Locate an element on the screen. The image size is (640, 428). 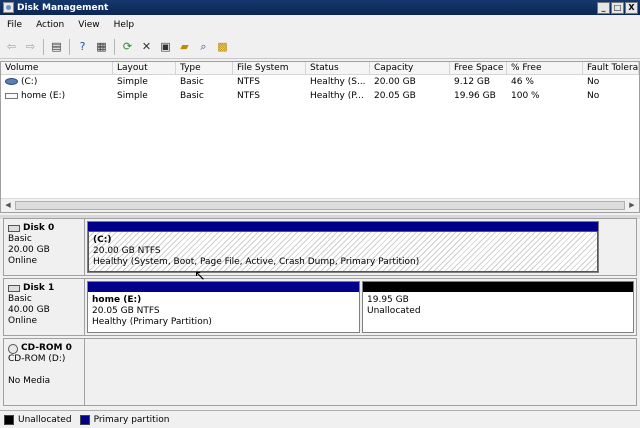
window-controls: _ □ X is located at coordinates (617, 7).